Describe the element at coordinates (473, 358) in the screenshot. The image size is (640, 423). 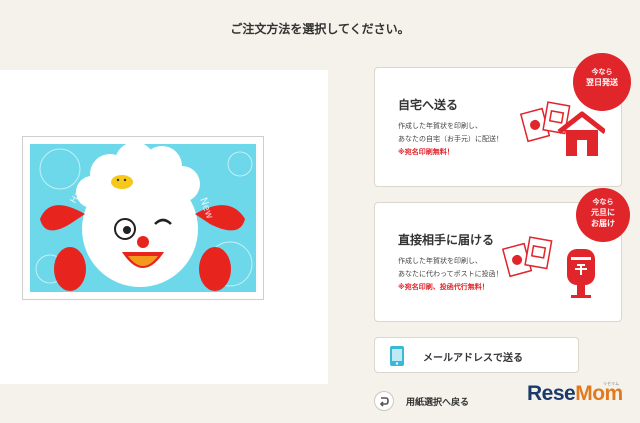
I see `send-by-email-label: メールアドレスで送る` at that location.